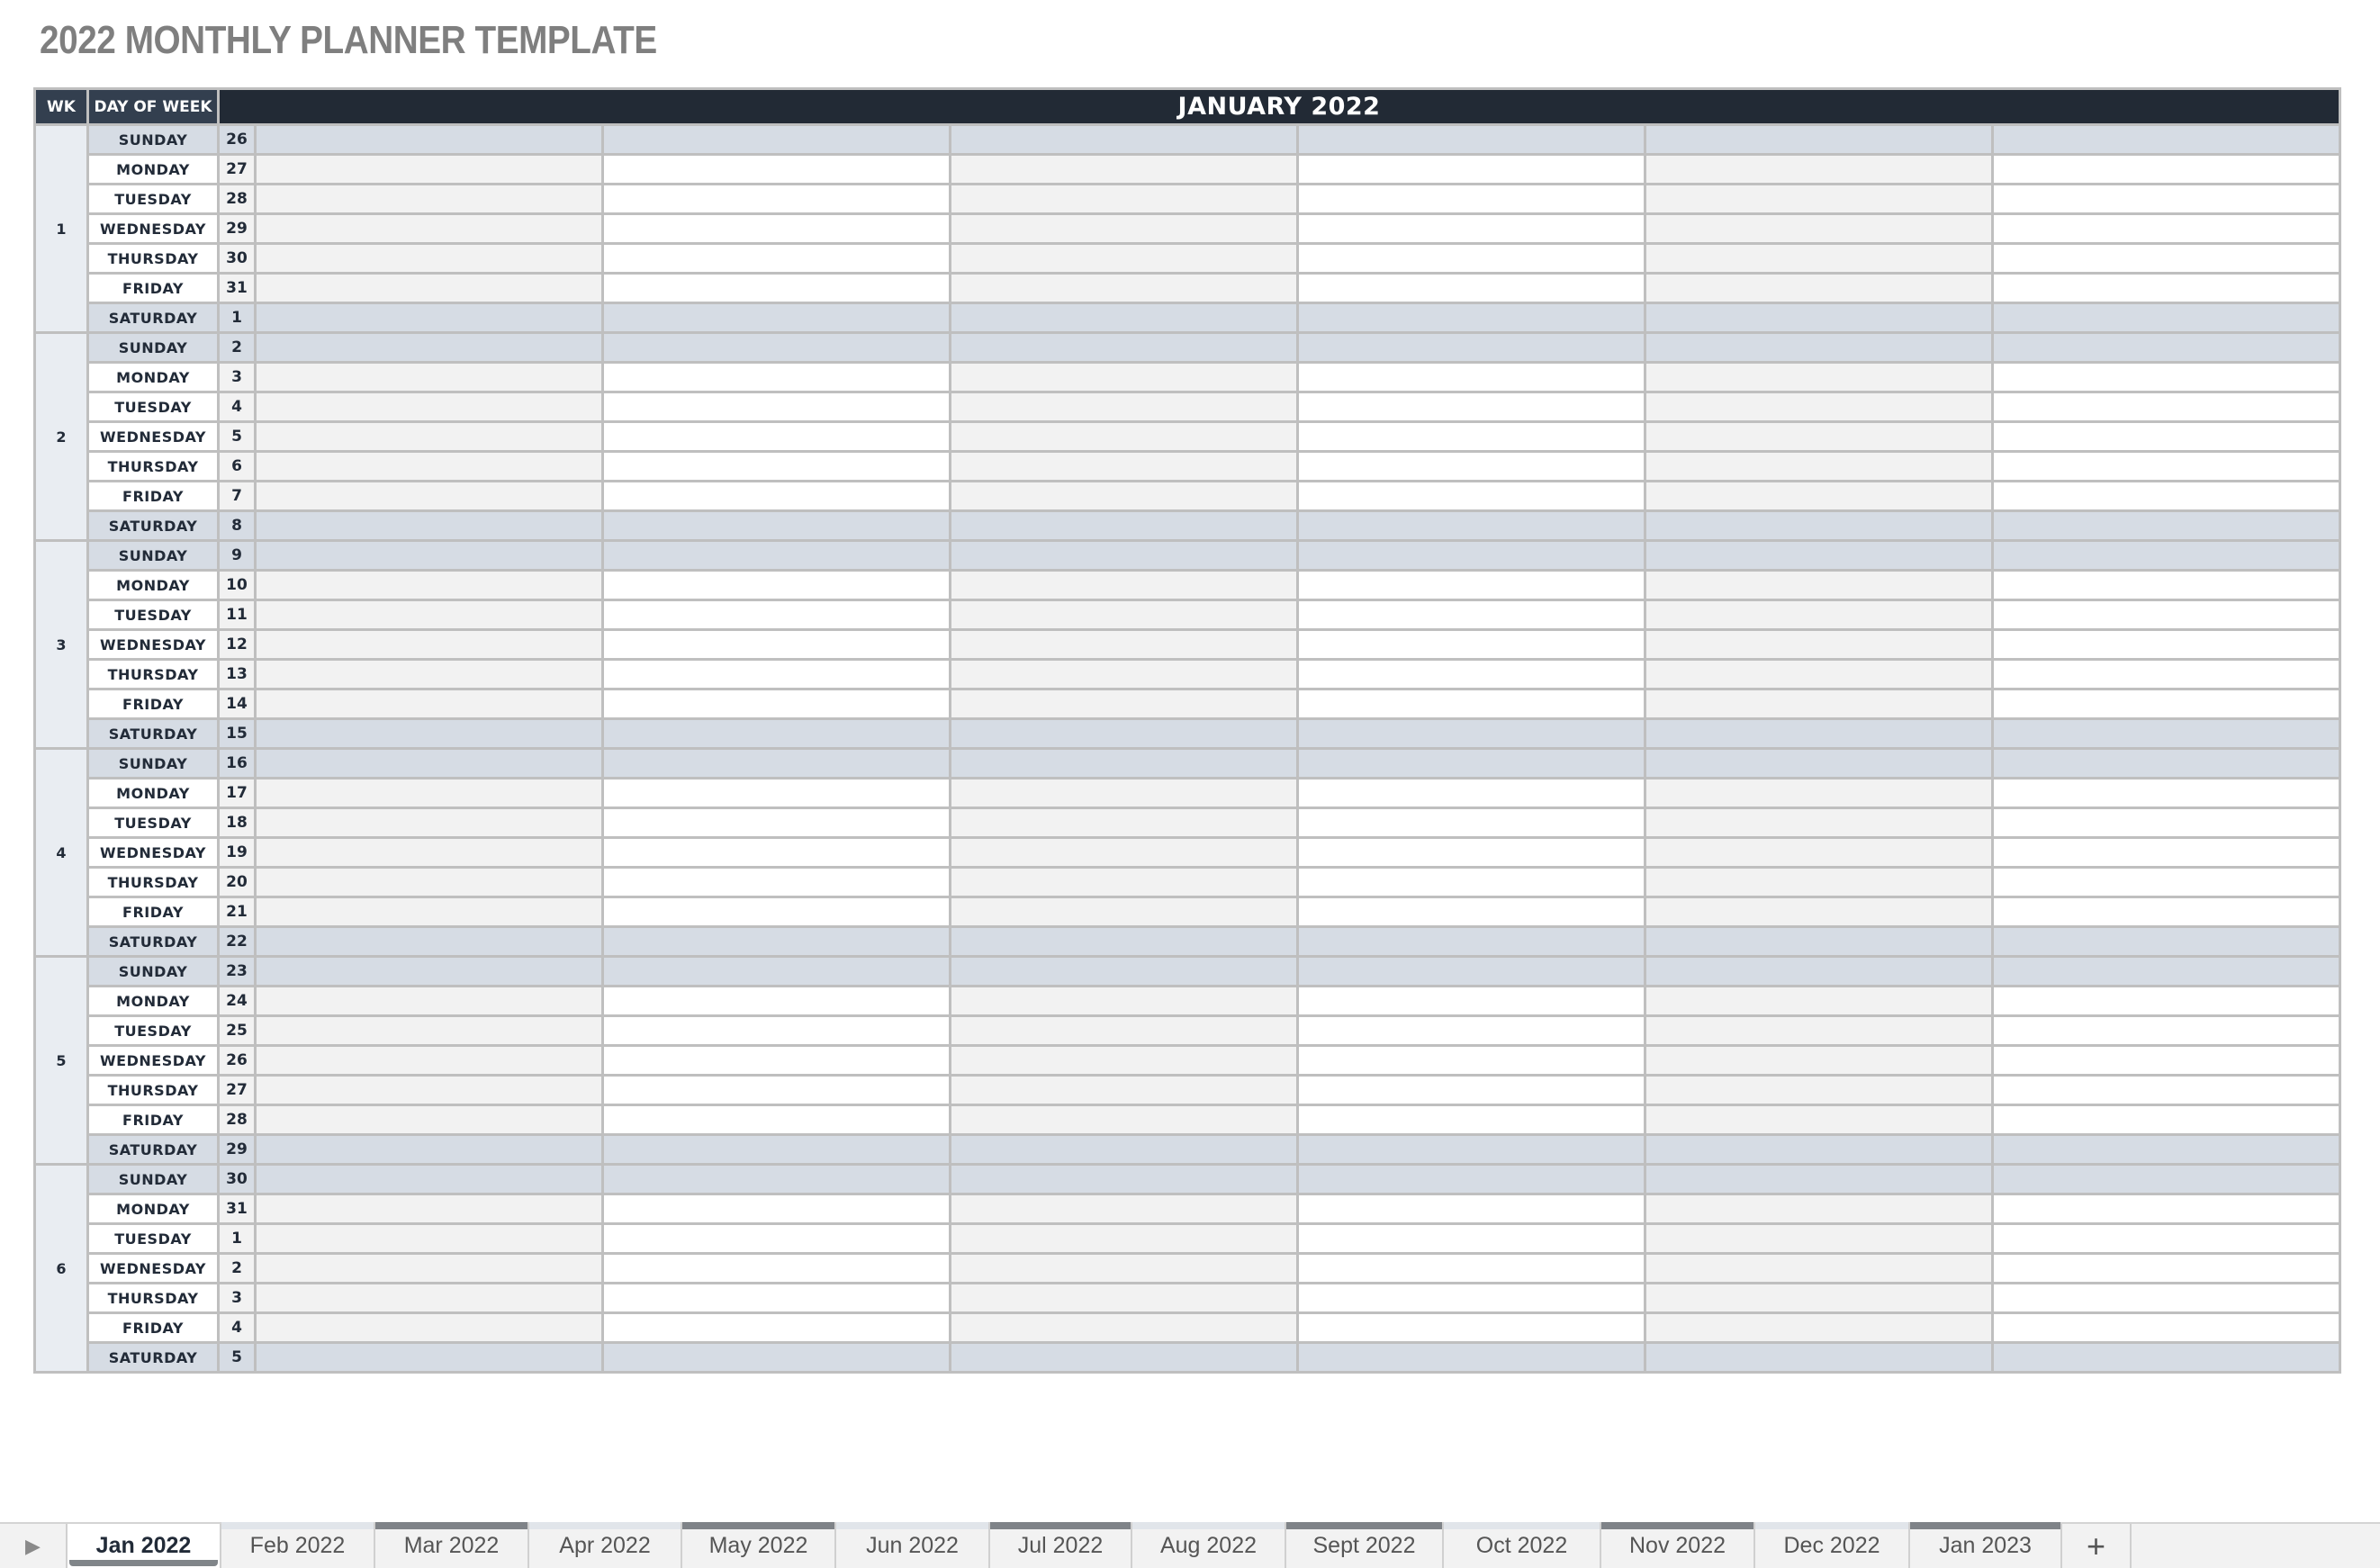 This screenshot has height=1568, width=2380. I want to click on date-cell: 5, so click(237, 437).